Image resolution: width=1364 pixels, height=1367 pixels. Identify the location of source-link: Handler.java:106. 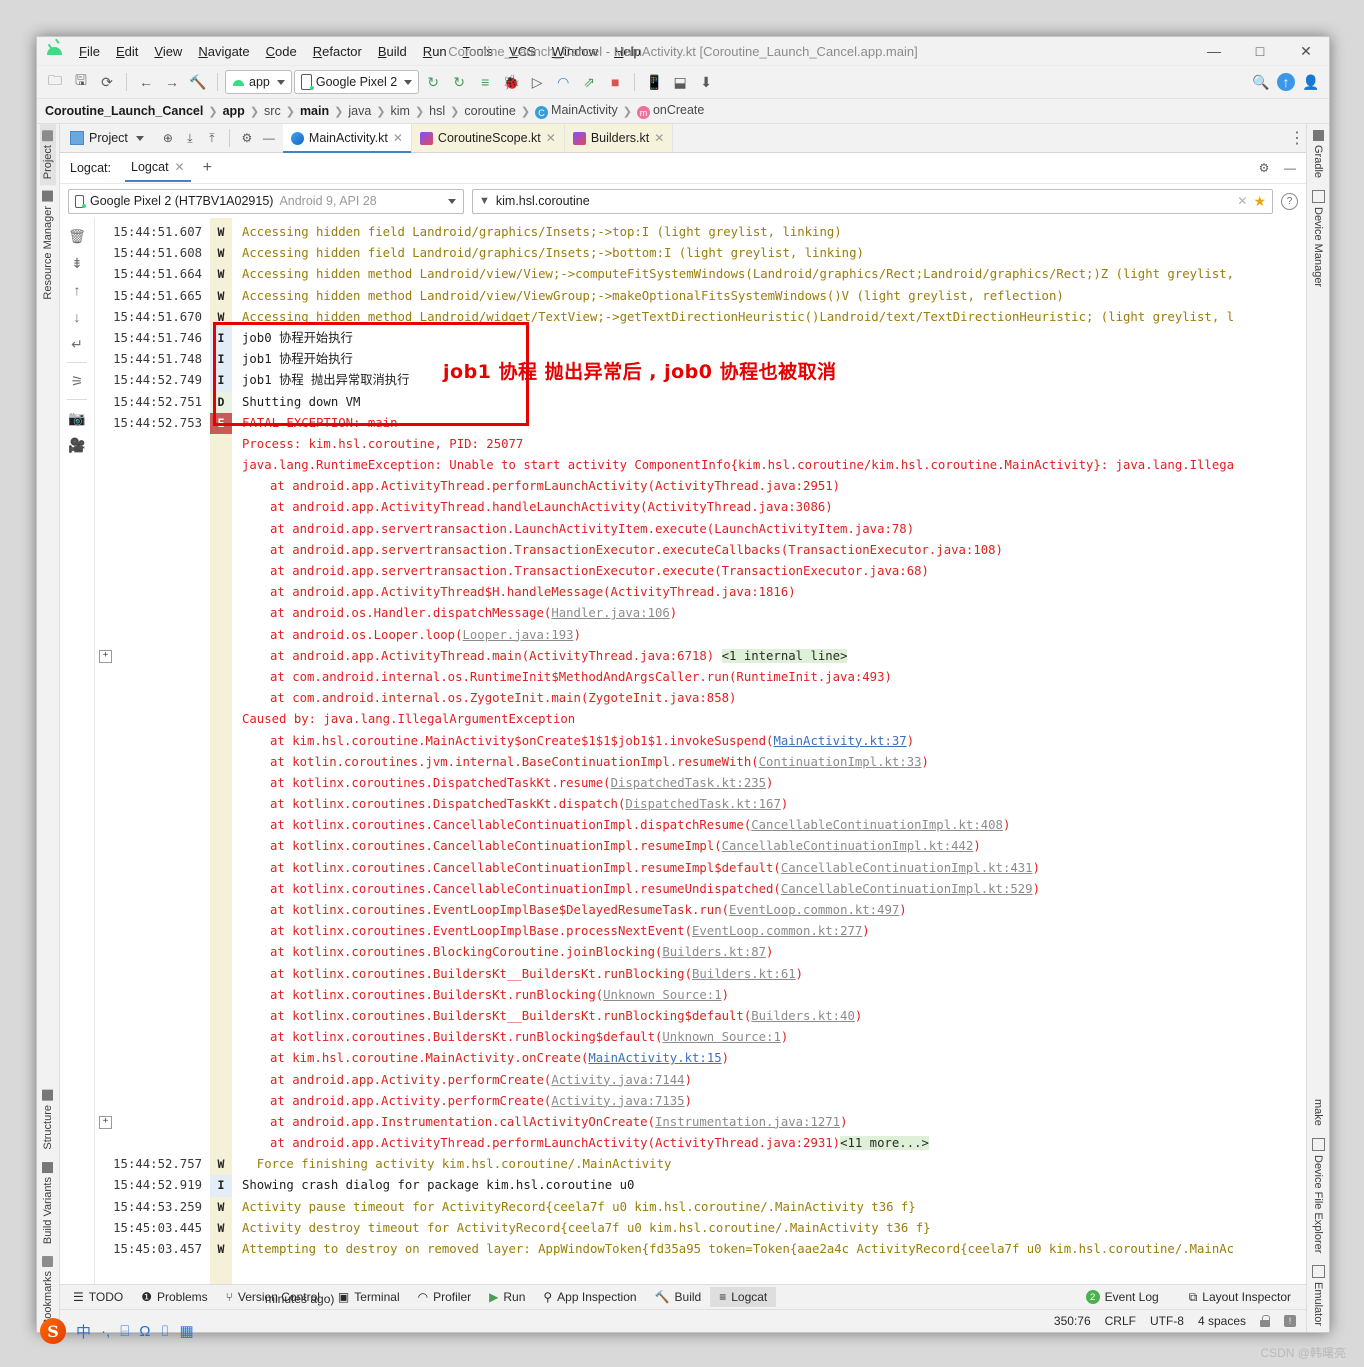
(610, 613).